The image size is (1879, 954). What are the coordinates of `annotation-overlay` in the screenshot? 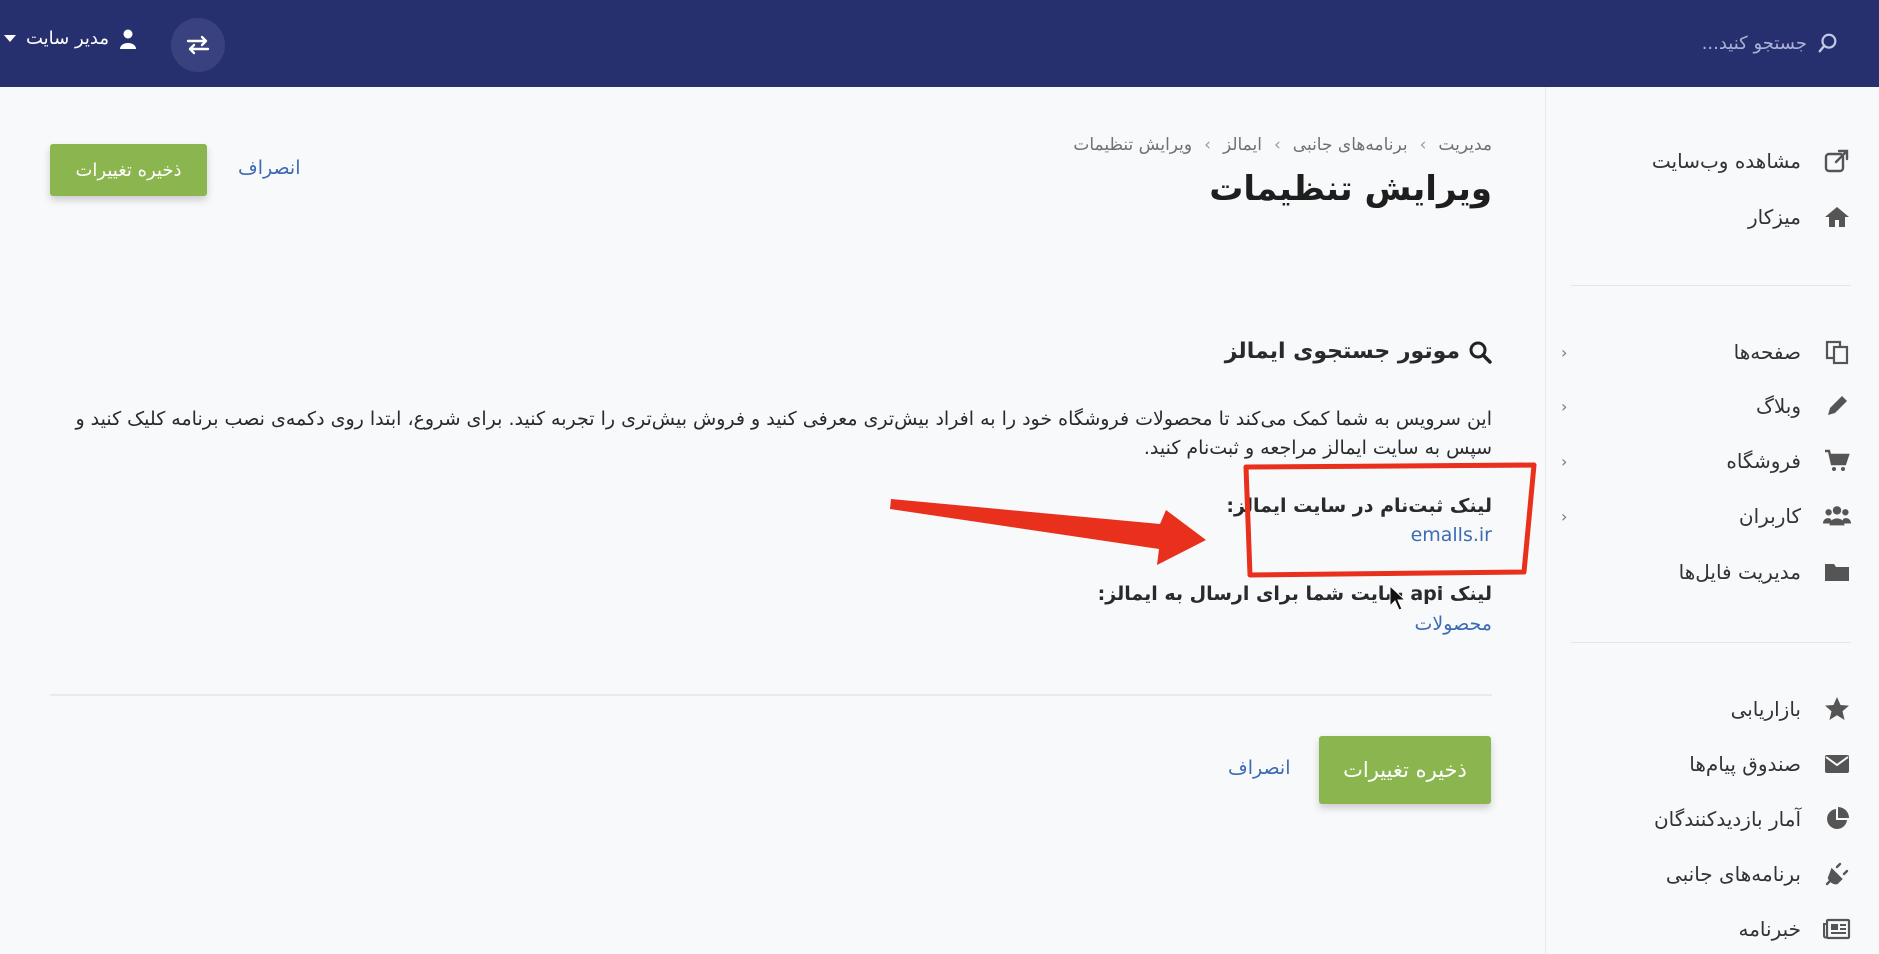 It's located at (1213, 536).